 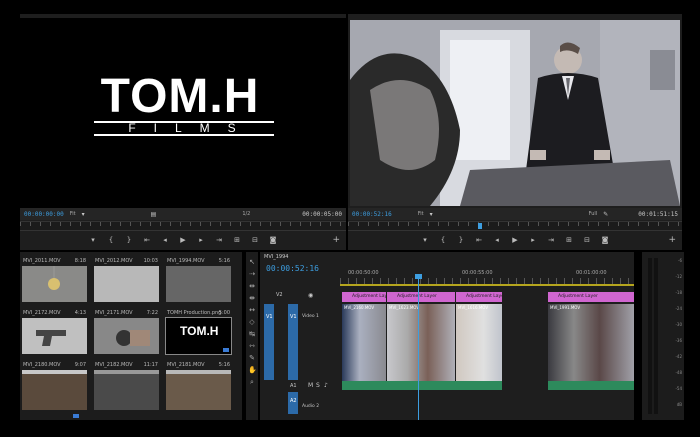 What do you see at coordinates (184, 128) in the screenshot?
I see `logo-sub-text: FILMS` at bounding box center [184, 128].